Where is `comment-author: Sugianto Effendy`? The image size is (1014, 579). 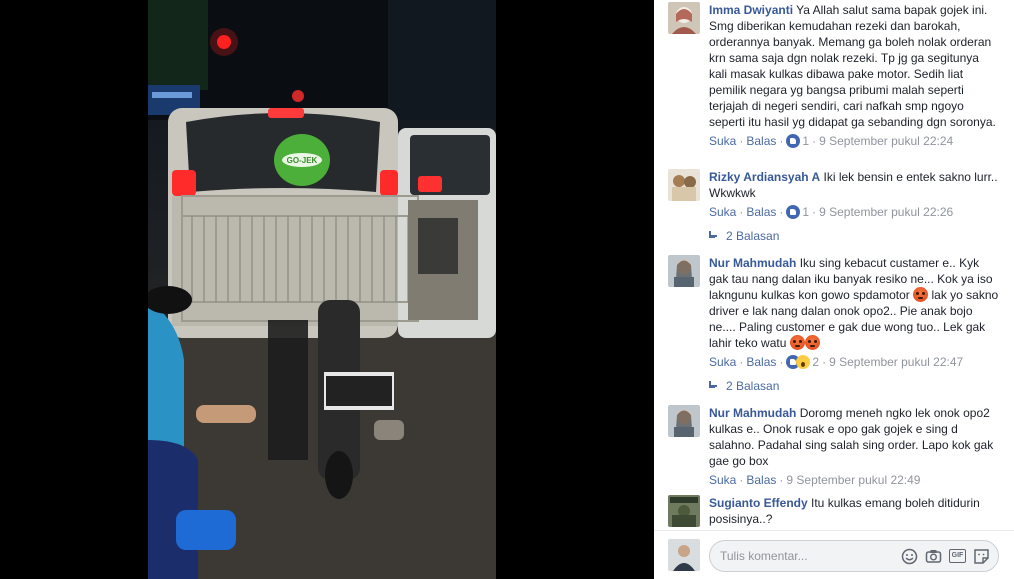
comment-author: Sugianto Effendy is located at coordinates (758, 503).